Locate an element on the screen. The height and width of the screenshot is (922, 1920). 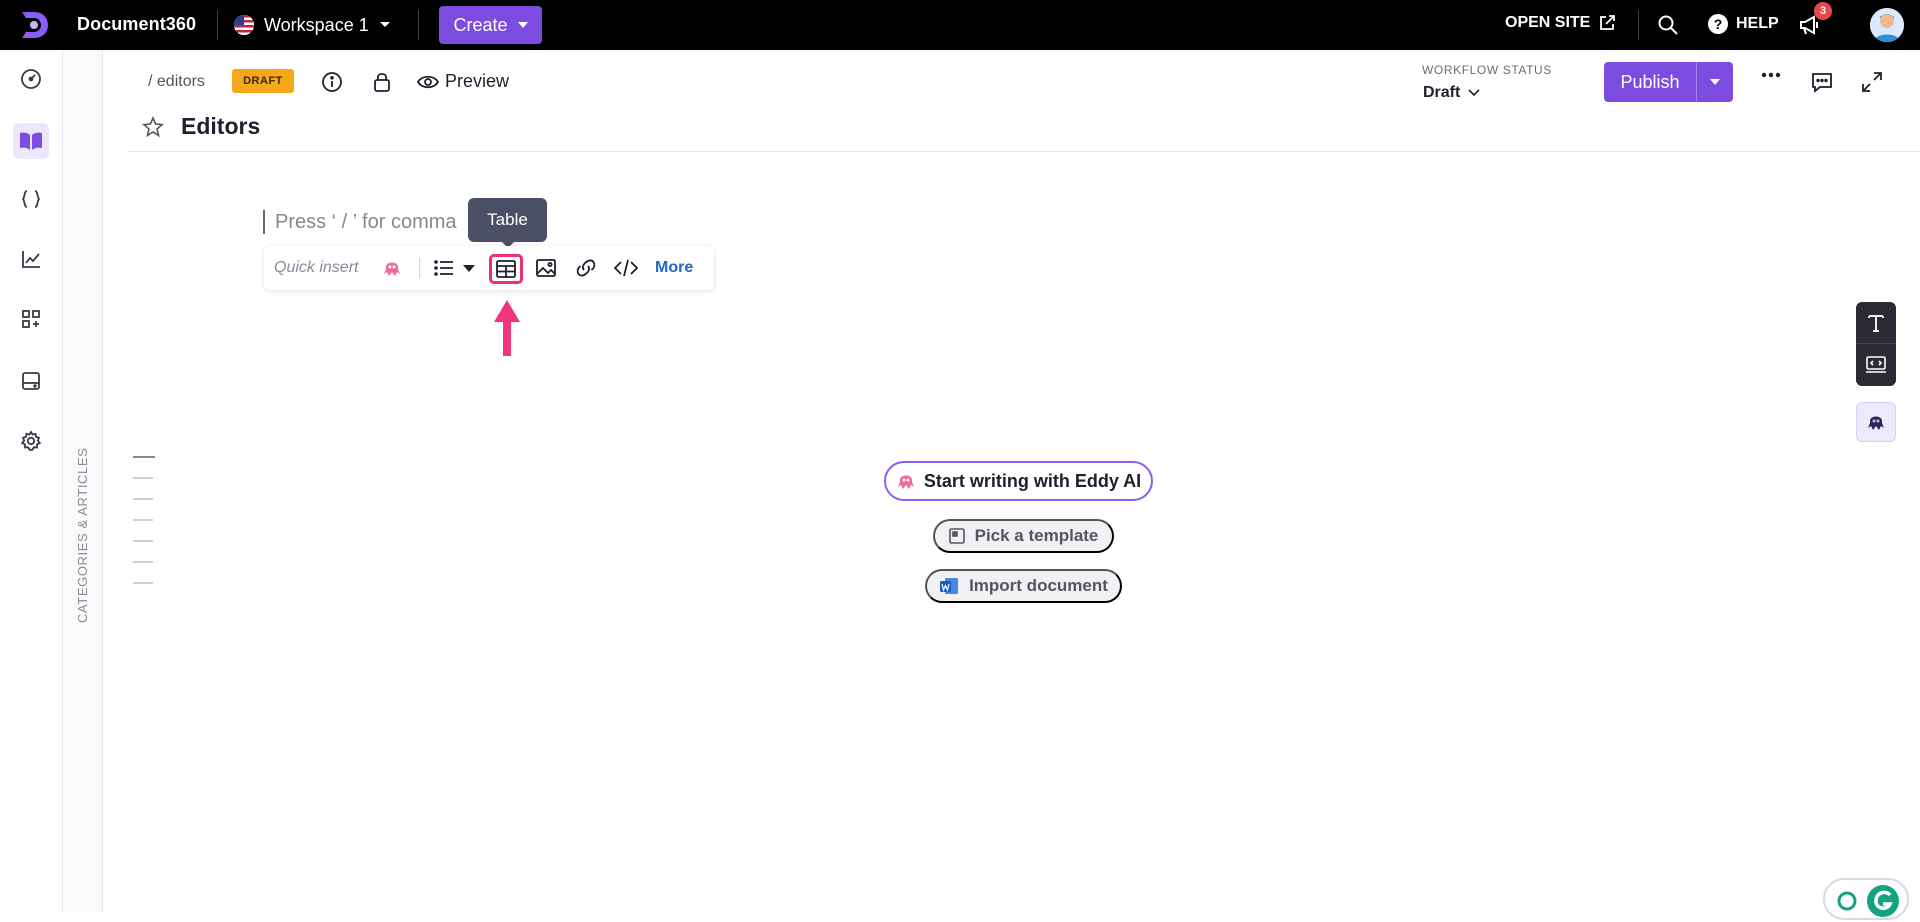
quick-insert-label: Quick insert is located at coordinates (316, 267).